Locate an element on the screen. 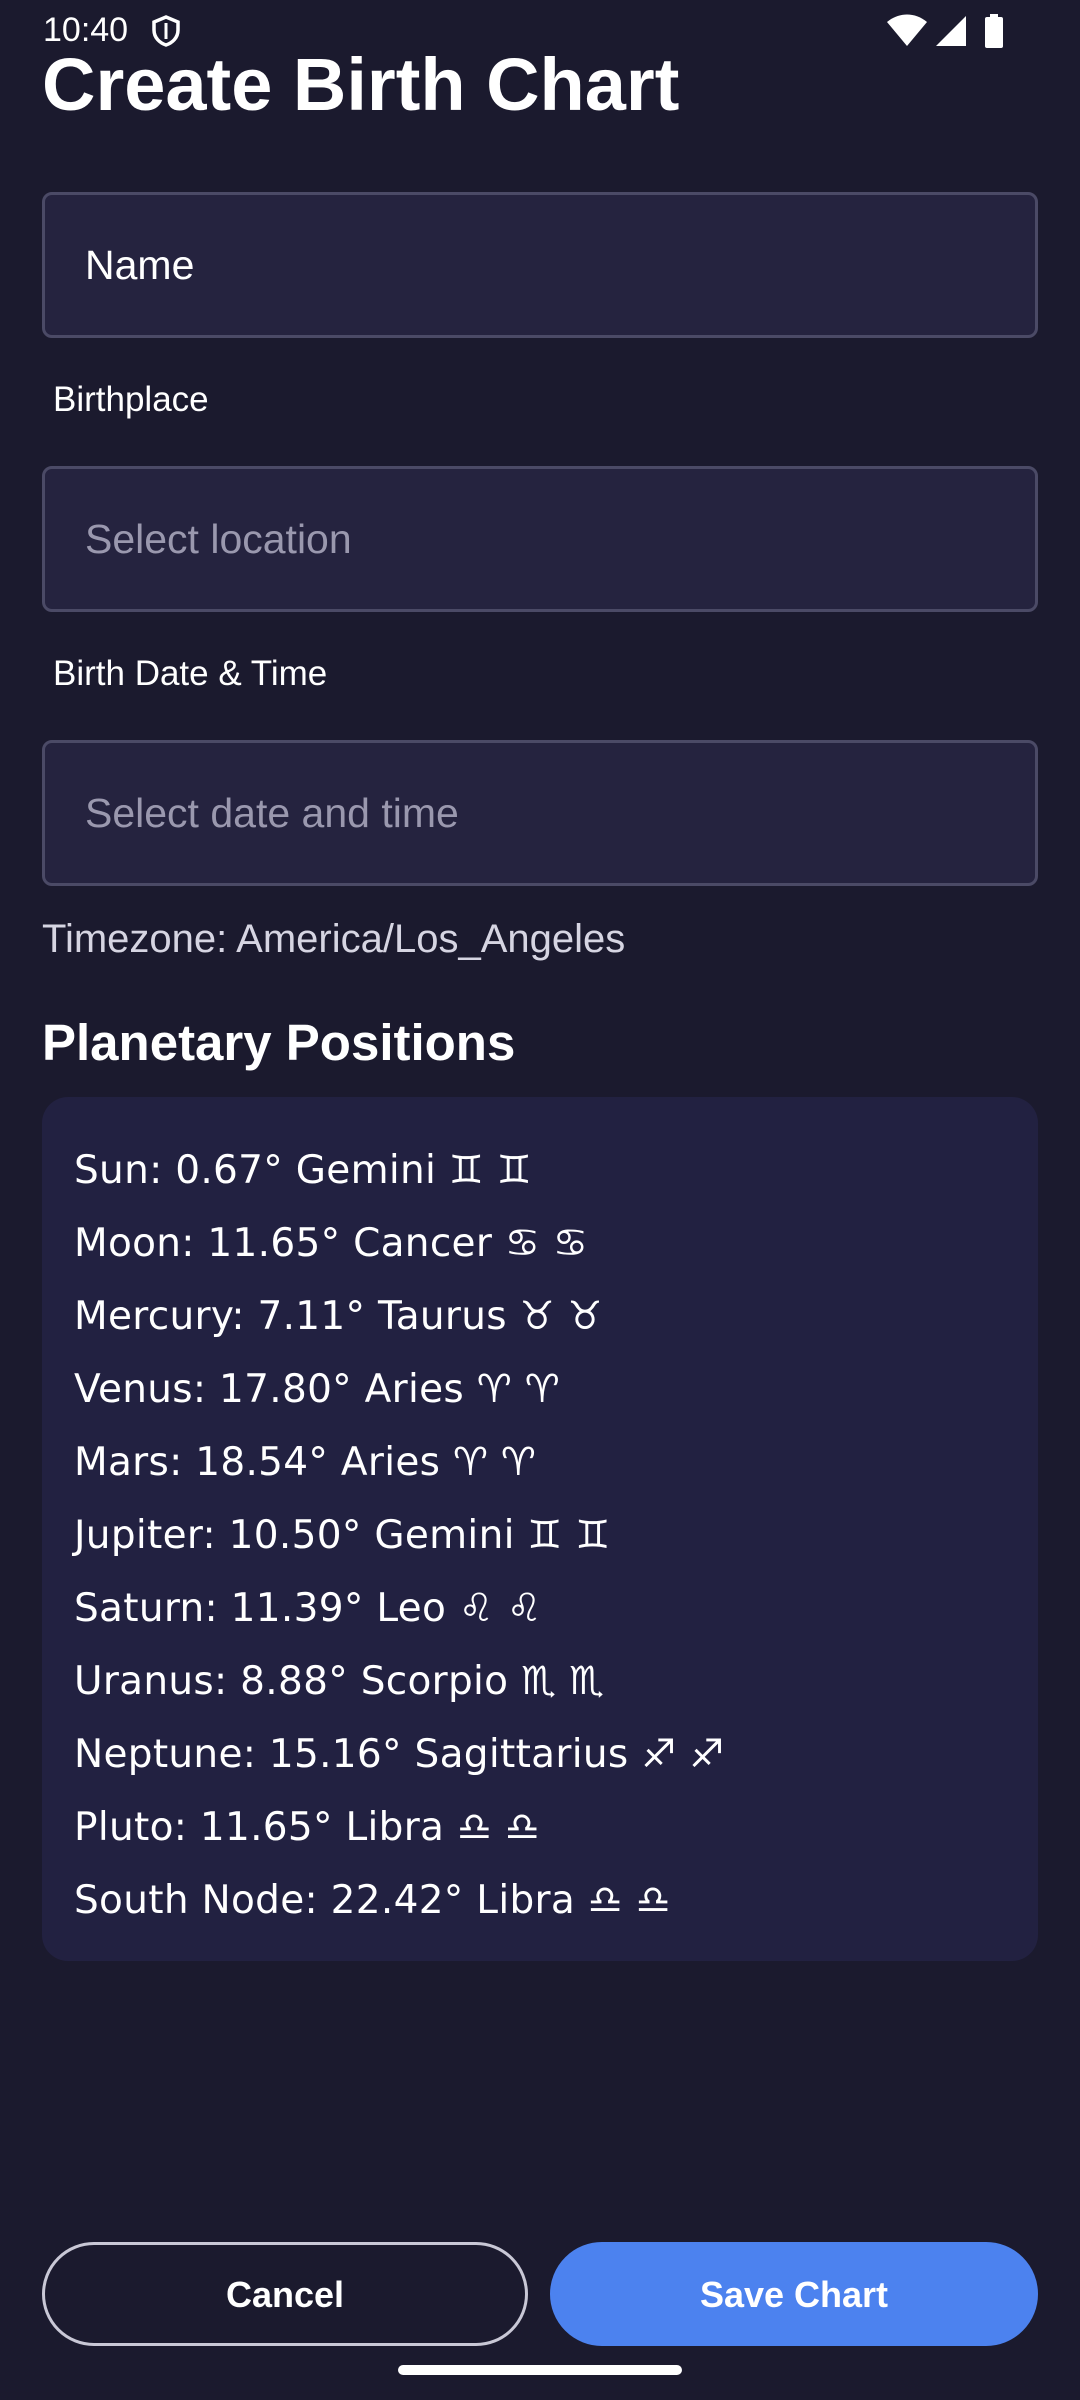  position-uranus: Uranus: 8.88° Scorpio ♏︎ ♏︎ is located at coordinates (339, 1681).